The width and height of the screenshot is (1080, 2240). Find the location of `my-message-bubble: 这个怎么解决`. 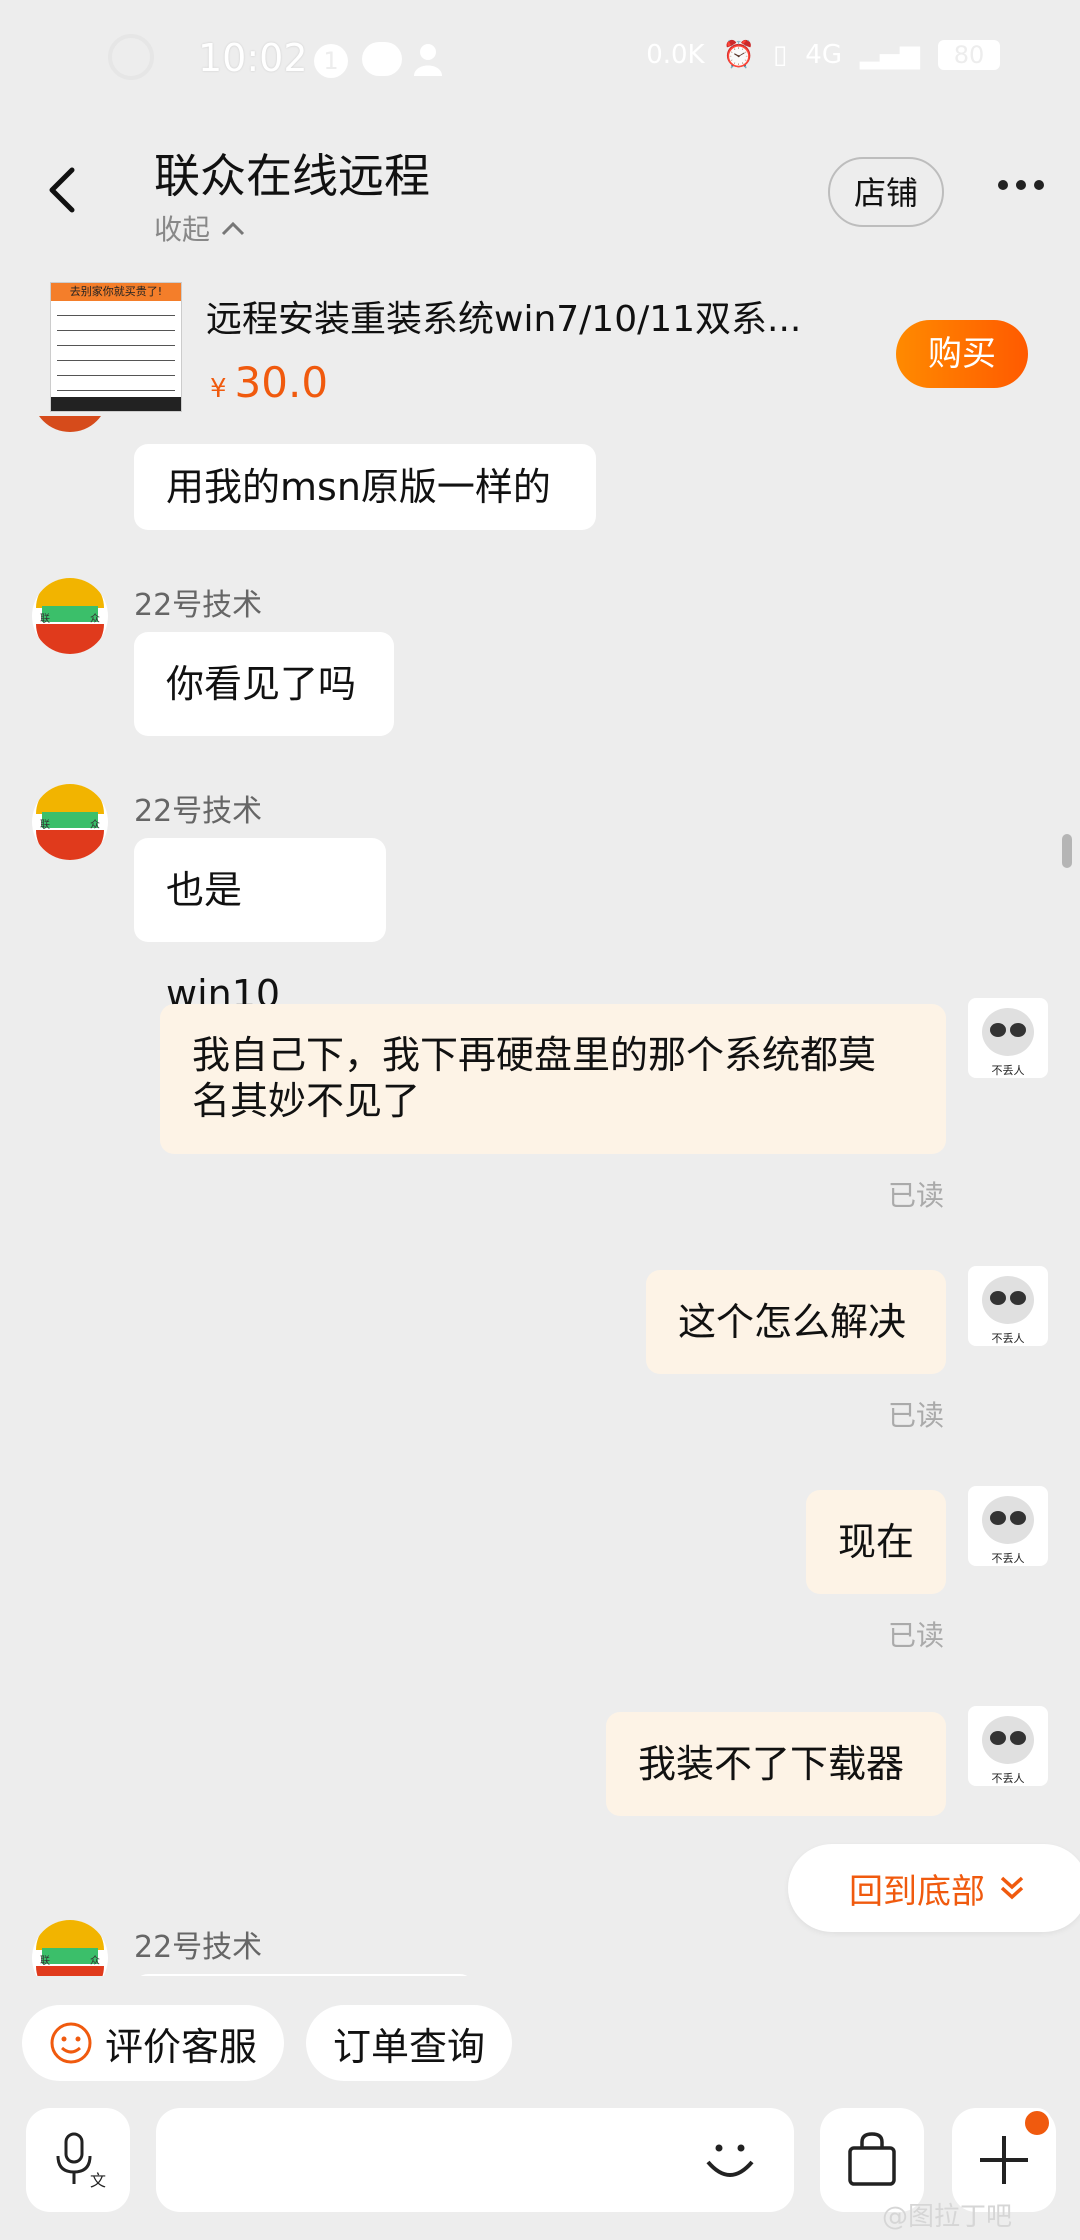

my-message-bubble: 这个怎么解决 is located at coordinates (796, 1322).